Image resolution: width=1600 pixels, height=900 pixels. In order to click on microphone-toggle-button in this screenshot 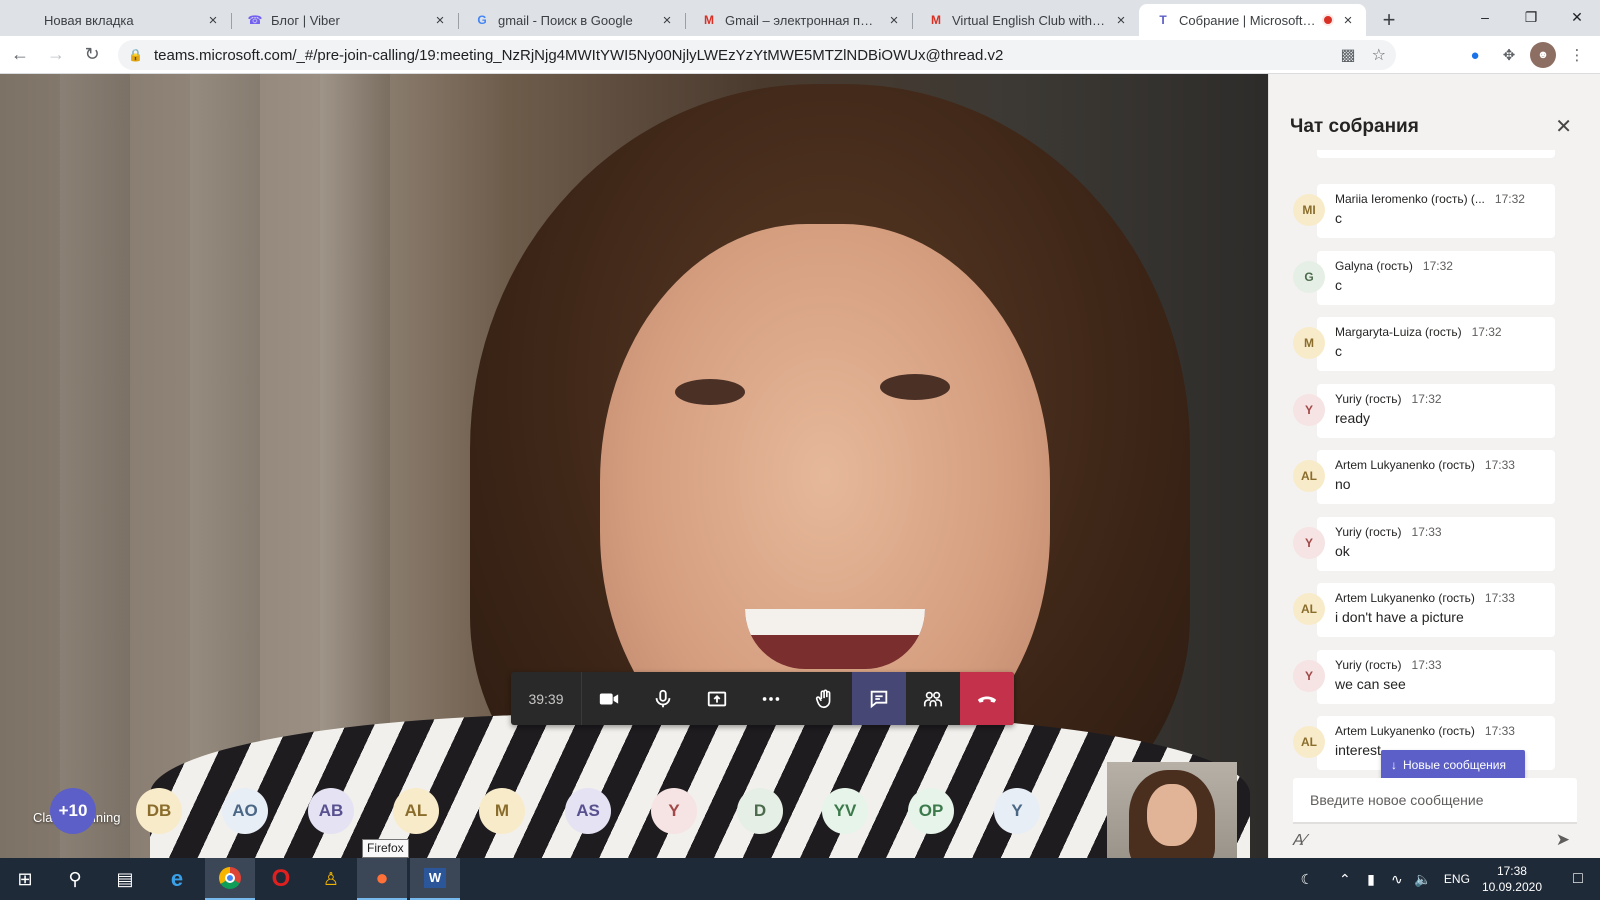, I will do `click(663, 698)`.